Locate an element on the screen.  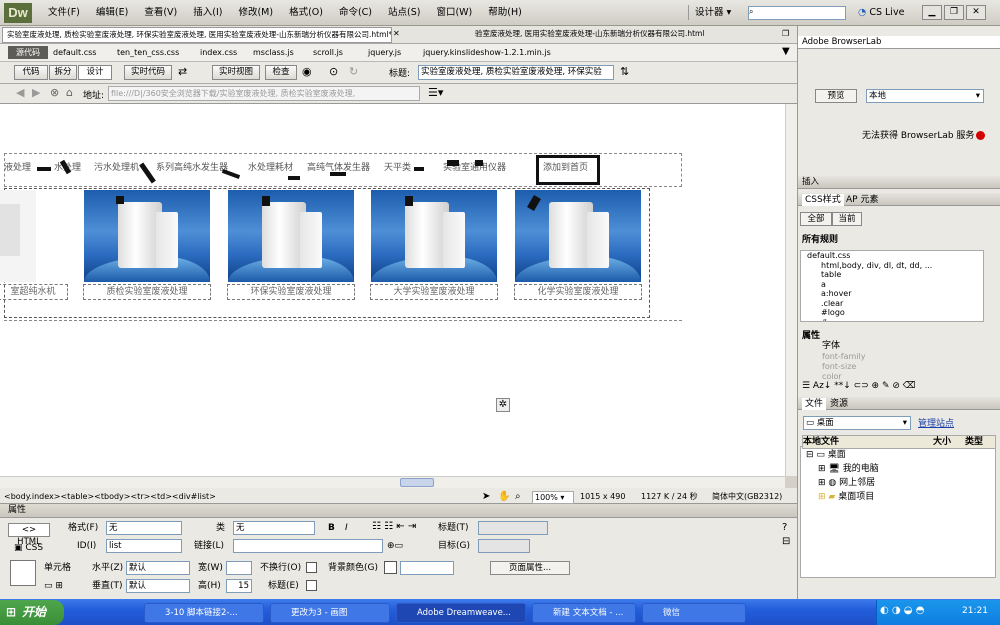
clock: 21:21 is located at coordinates (975, 611).